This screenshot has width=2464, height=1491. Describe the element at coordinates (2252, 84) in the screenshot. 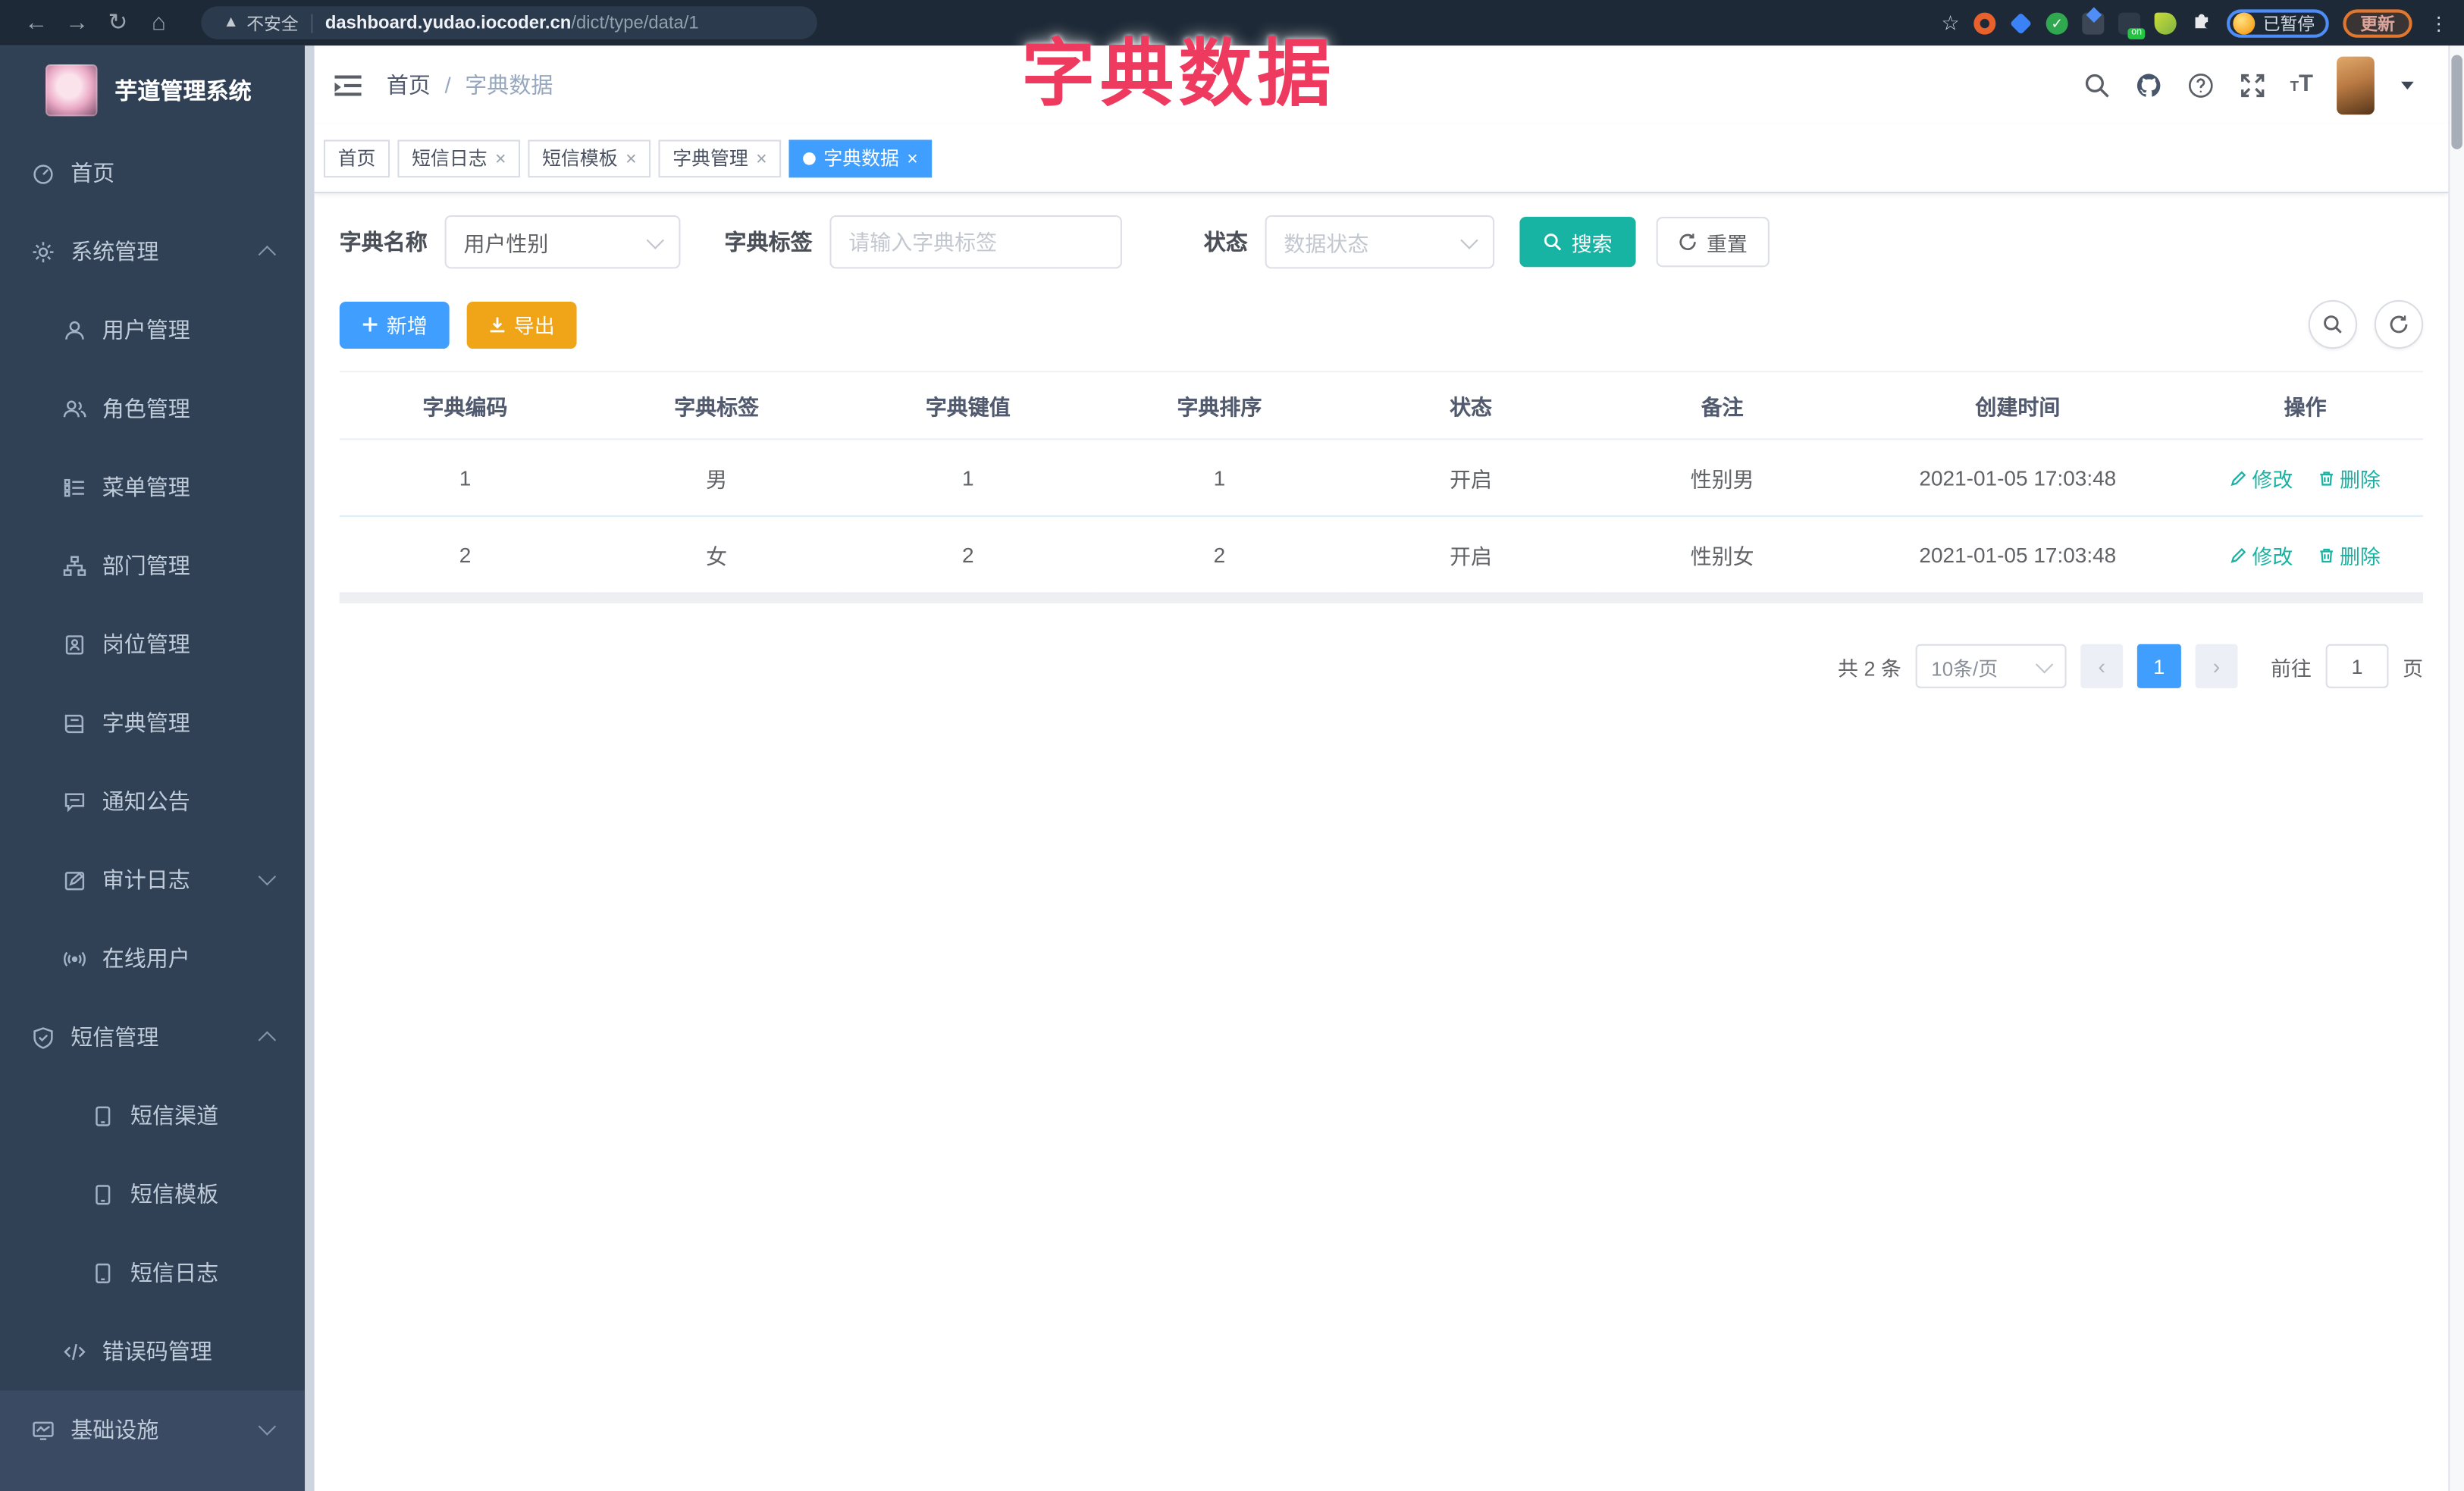

I see `fullscreen-icon` at that location.